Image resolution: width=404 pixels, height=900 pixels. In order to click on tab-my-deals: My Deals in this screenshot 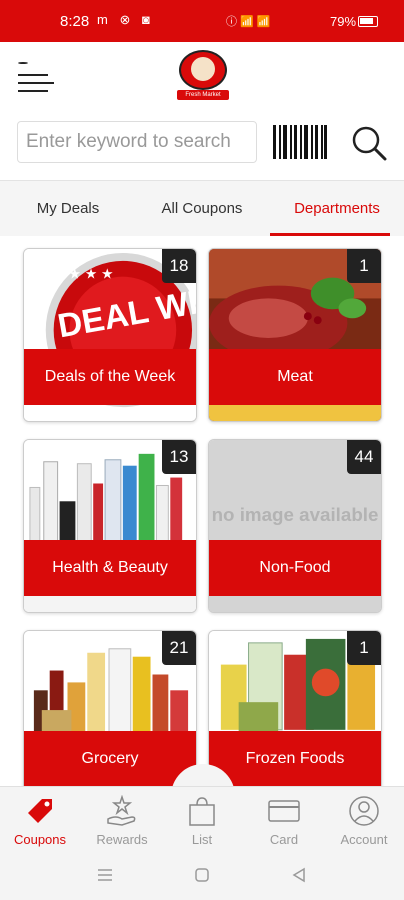, I will do `click(68, 209)`.